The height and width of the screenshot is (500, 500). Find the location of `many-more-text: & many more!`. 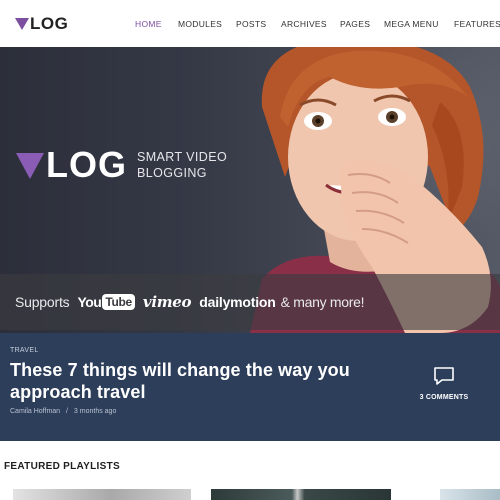

many-more-text: & many more! is located at coordinates (322, 302).